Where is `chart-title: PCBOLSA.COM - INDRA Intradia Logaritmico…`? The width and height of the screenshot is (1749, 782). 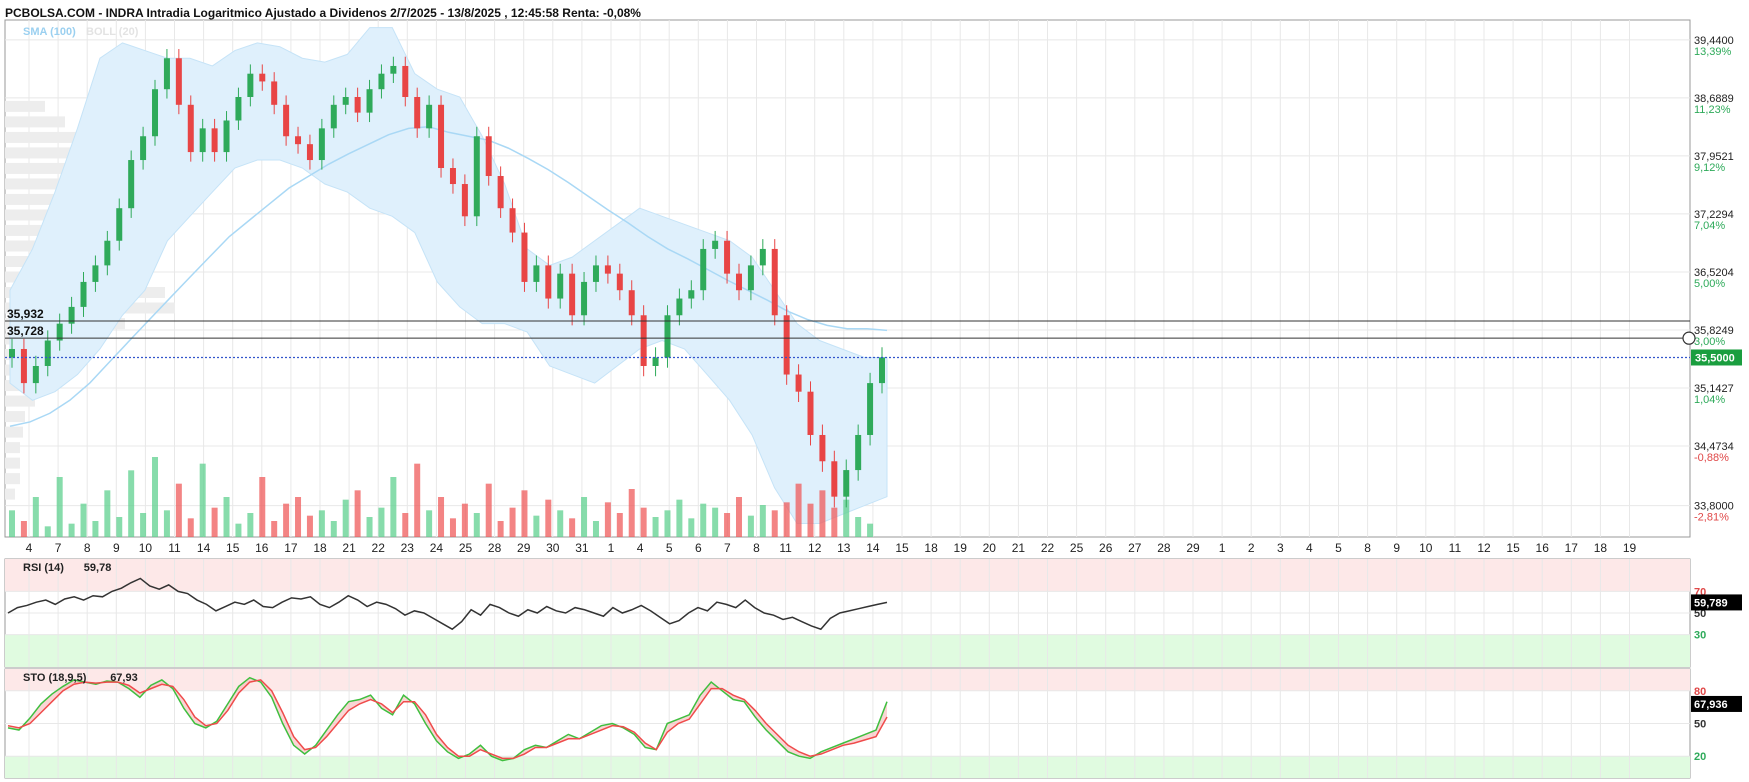
chart-title: PCBOLSA.COM - INDRA Intradia Logaritmico… is located at coordinates (323, 13).